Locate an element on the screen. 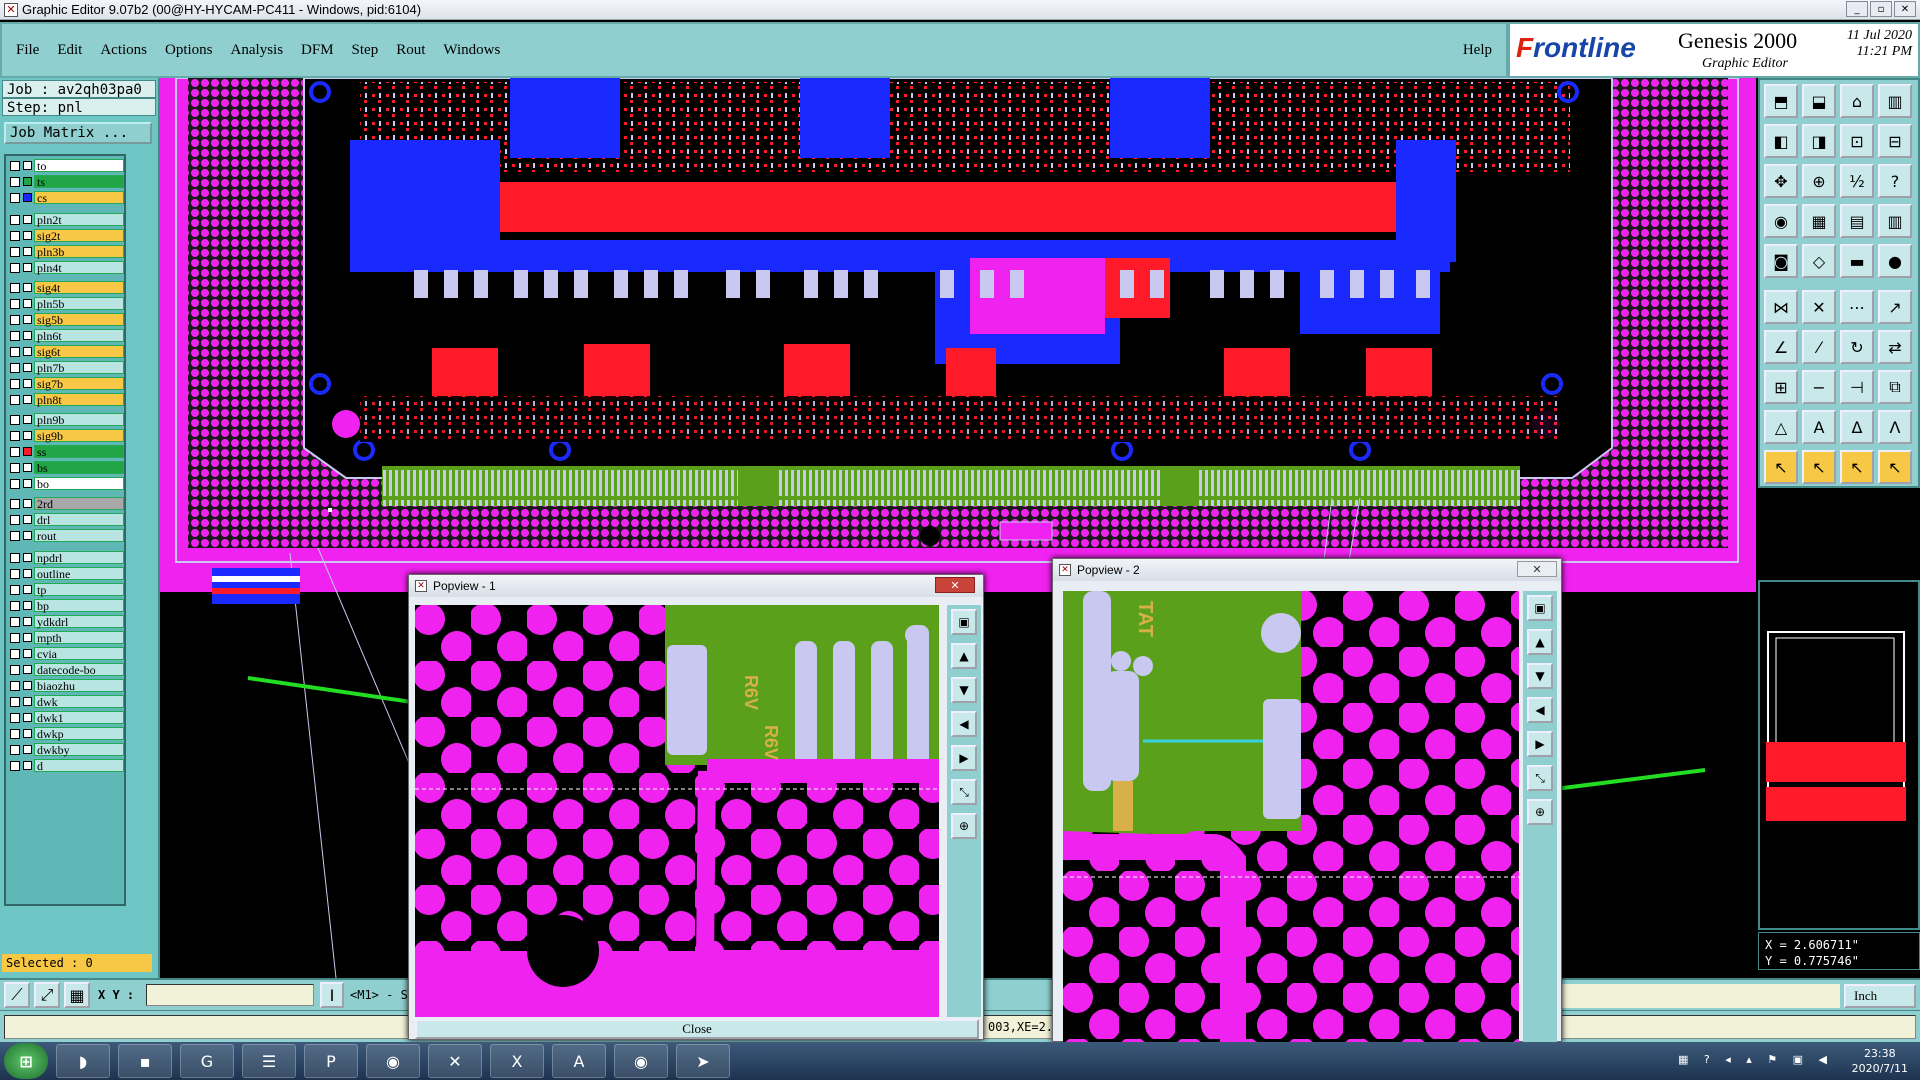  menu-help: Help is located at coordinates (1477, 50).